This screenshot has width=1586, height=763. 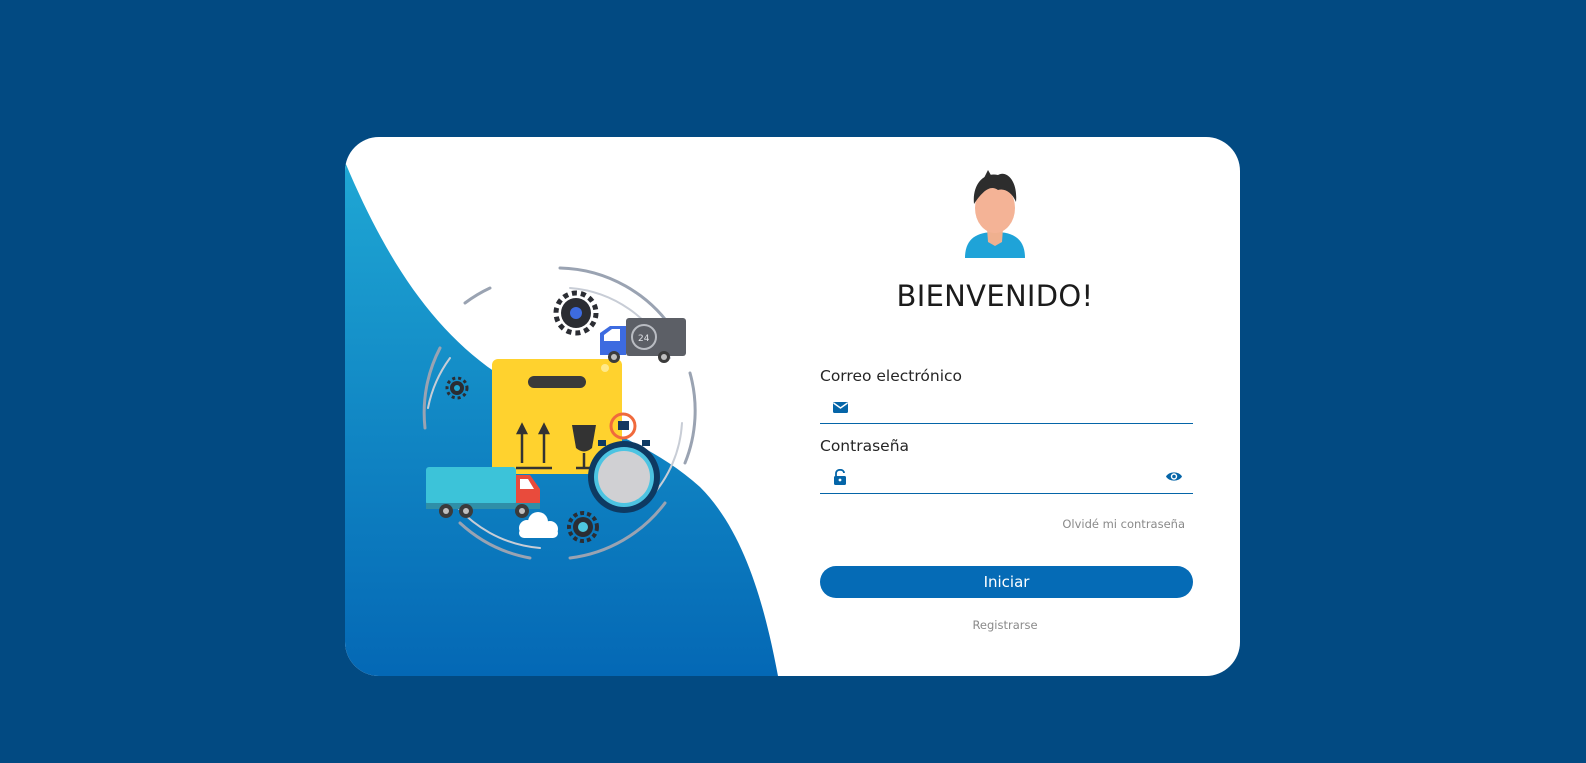 What do you see at coordinates (1006, 582) in the screenshot?
I see `login-button: Iniciar` at bounding box center [1006, 582].